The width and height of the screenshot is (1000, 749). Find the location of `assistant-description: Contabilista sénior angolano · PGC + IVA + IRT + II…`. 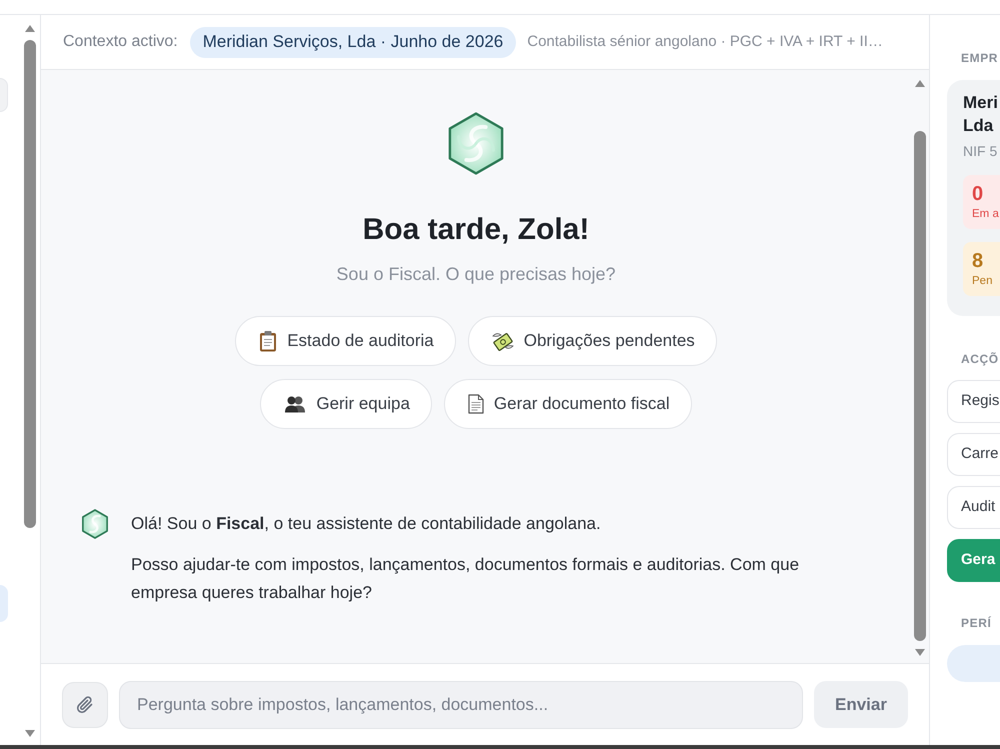

assistant-description: Contabilista sénior angolano · PGC + IVA + IRT + II… is located at coordinates (705, 42).